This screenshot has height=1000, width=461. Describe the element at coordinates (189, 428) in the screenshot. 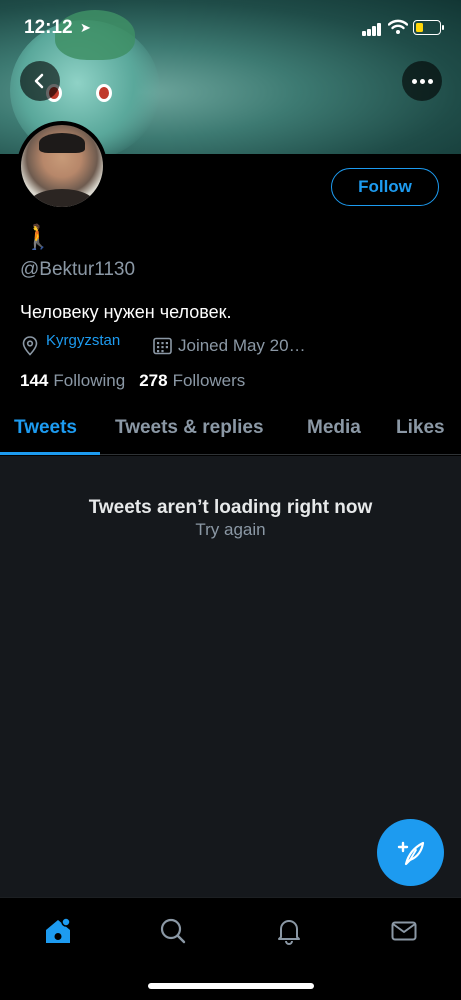

I see `tab-tweets-and-replies: Tweets & replies` at that location.